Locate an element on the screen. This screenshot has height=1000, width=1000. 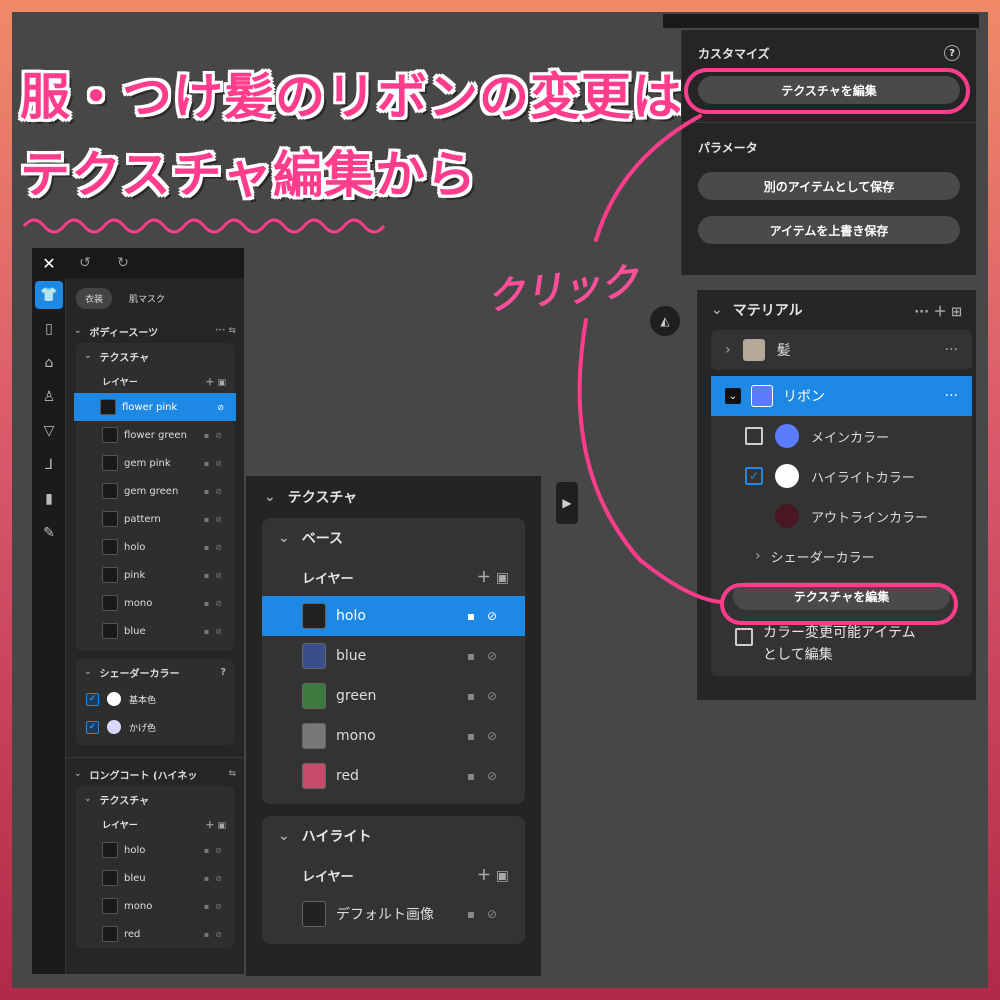
layer-item: pattern ▪⊘ is located at coordinates (155, 519).